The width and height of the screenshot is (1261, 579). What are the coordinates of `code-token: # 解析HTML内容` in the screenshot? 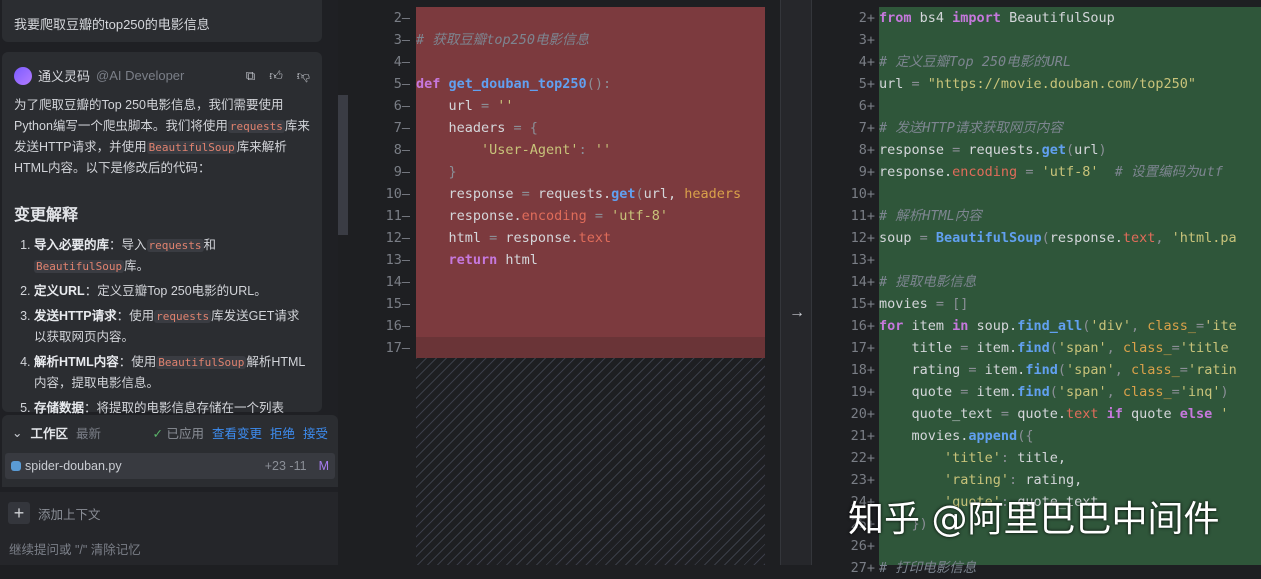 It's located at (930, 216).